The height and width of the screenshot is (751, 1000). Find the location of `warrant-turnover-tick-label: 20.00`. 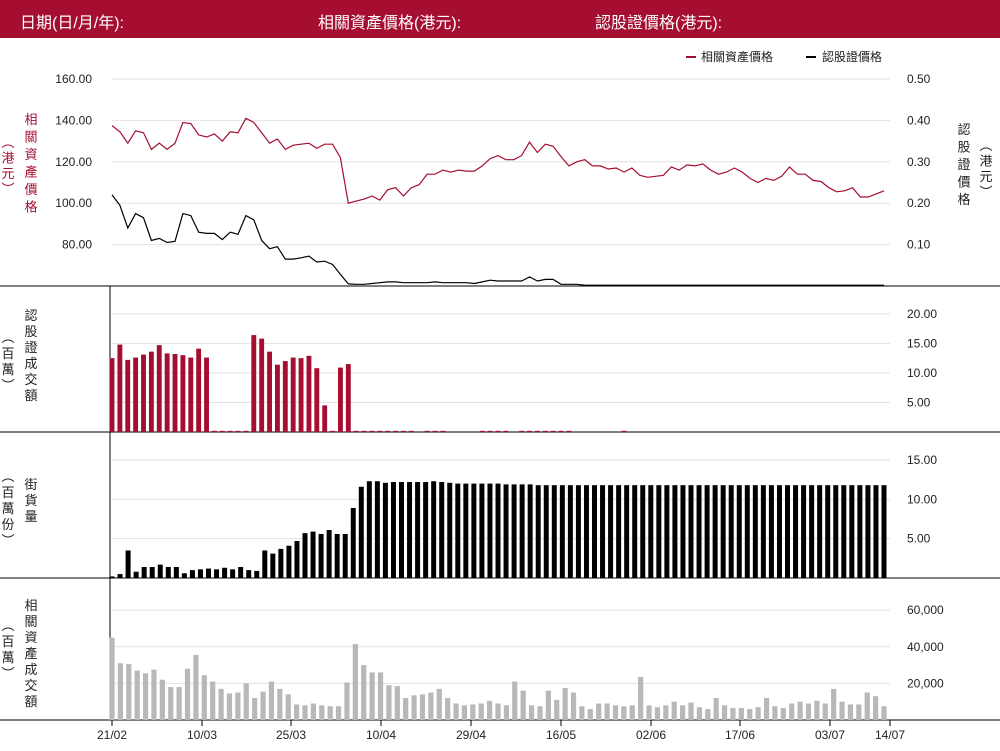

warrant-turnover-tick-label: 20.00 is located at coordinates (922, 314).